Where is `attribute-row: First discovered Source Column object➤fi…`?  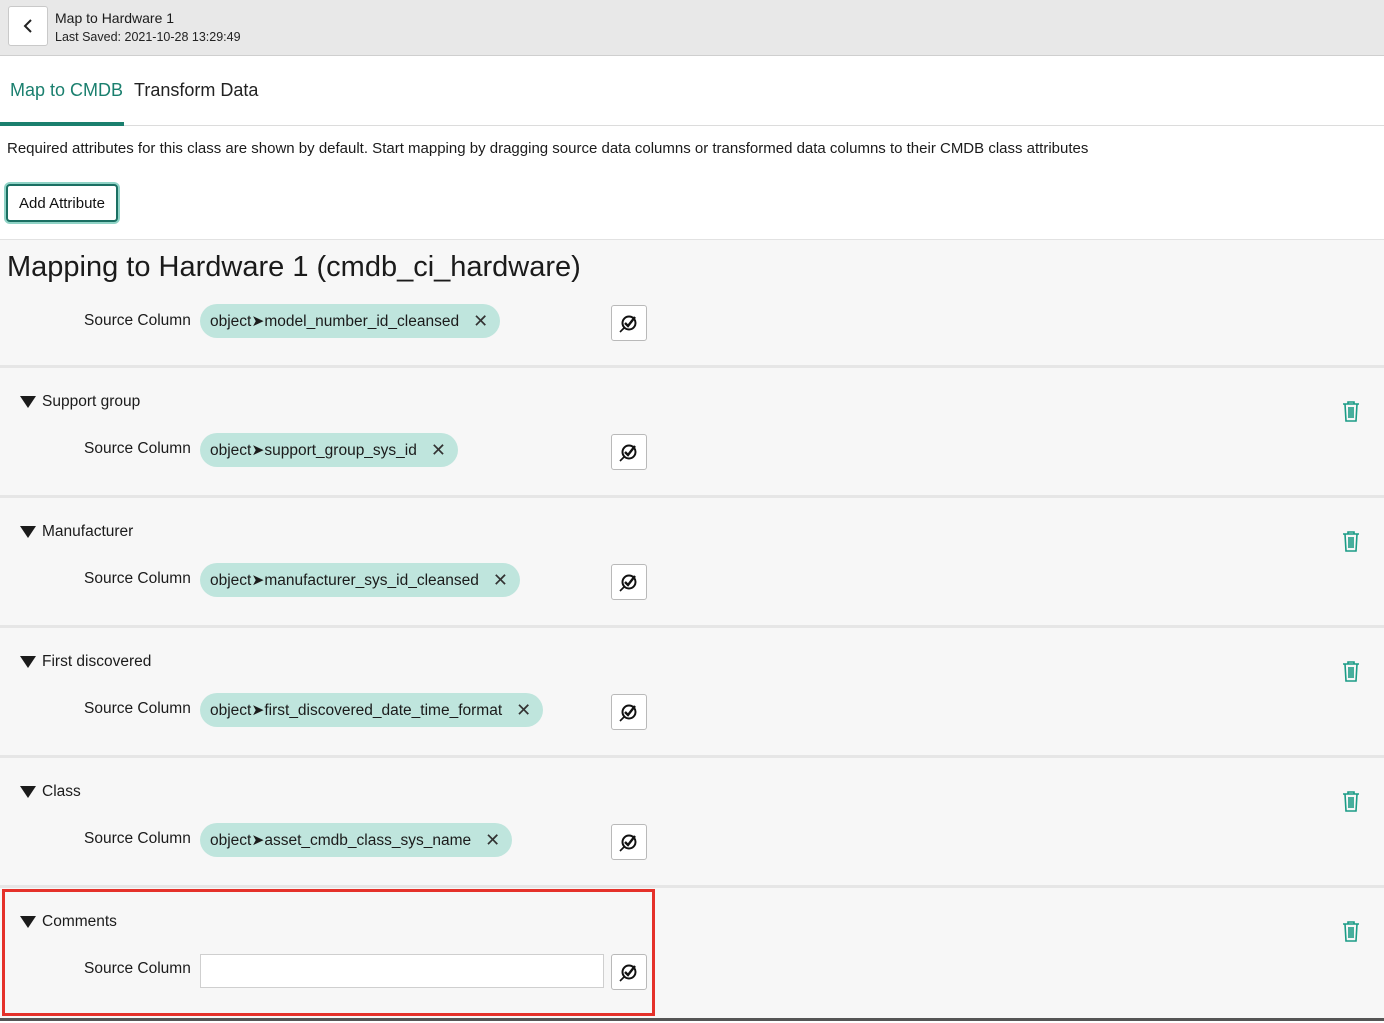
attribute-row: First discovered Source Column object➤fi… is located at coordinates (692, 693).